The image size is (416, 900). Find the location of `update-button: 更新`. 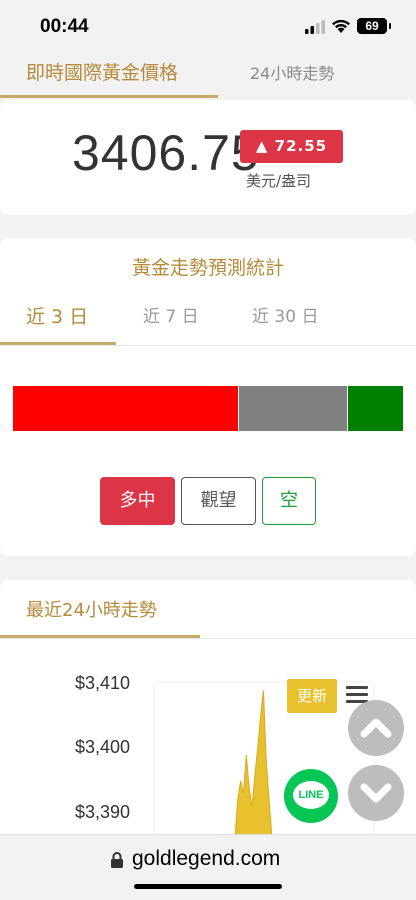

update-button: 更新 is located at coordinates (312, 696).